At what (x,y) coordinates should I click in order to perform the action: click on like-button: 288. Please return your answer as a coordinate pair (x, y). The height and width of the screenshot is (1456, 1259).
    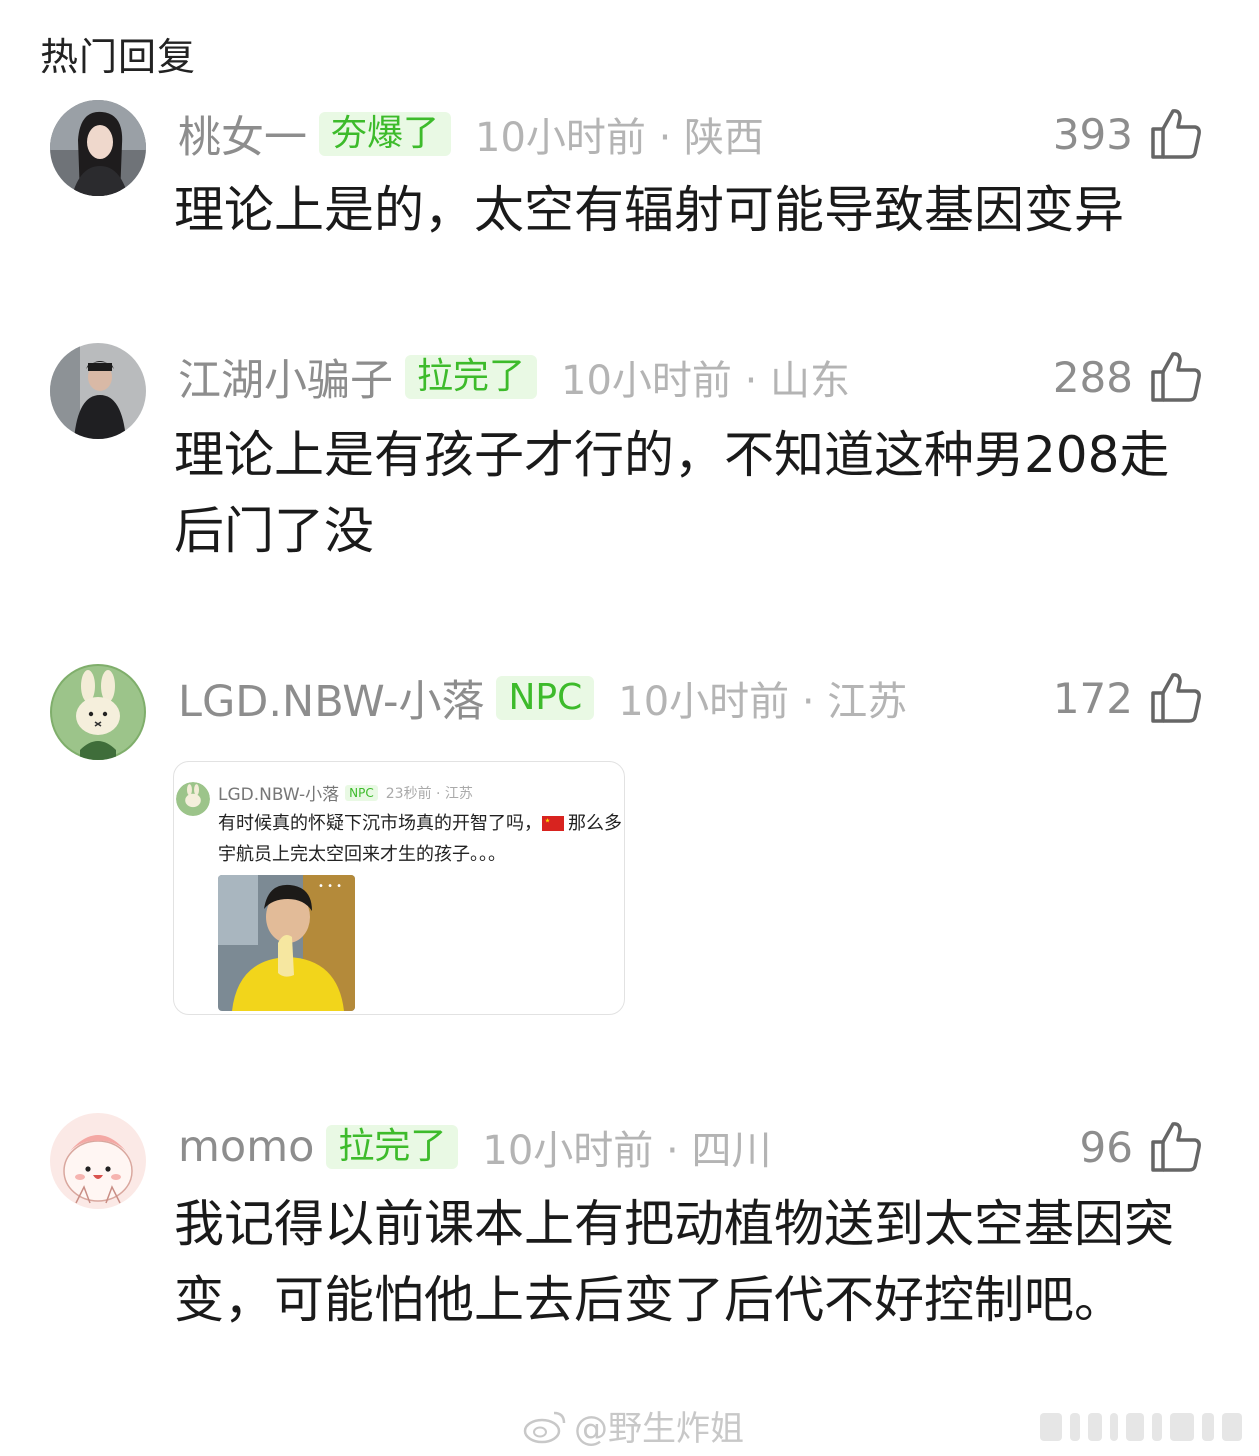
    Looking at the image, I should click on (1128, 377).